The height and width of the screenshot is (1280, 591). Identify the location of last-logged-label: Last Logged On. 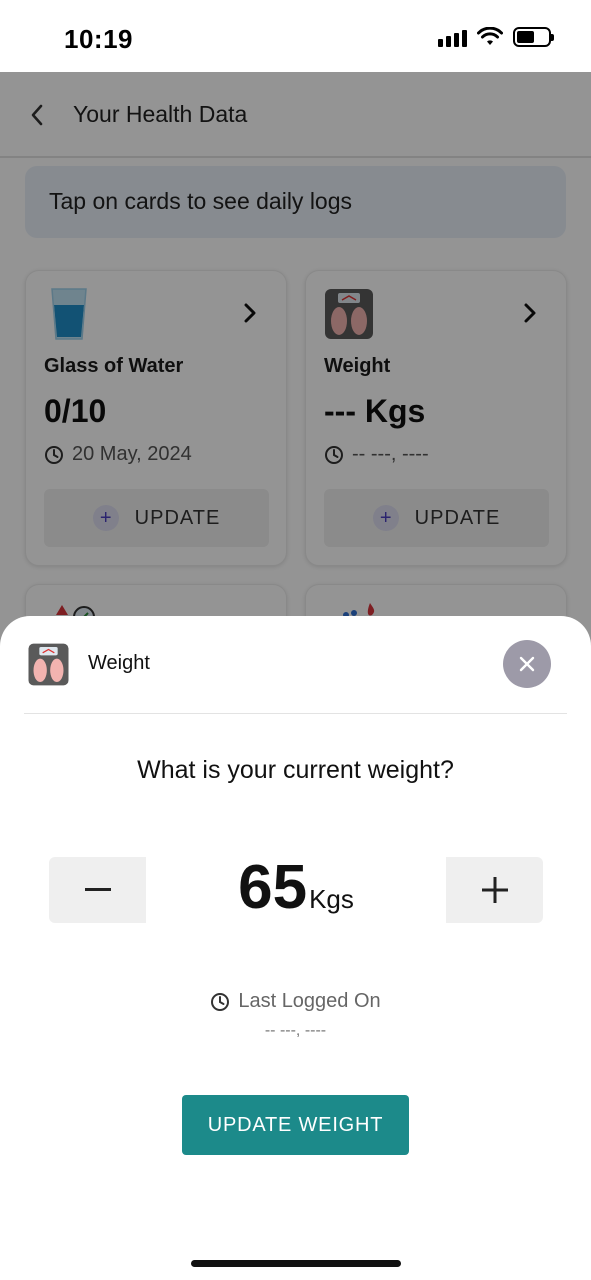
(309, 1001).